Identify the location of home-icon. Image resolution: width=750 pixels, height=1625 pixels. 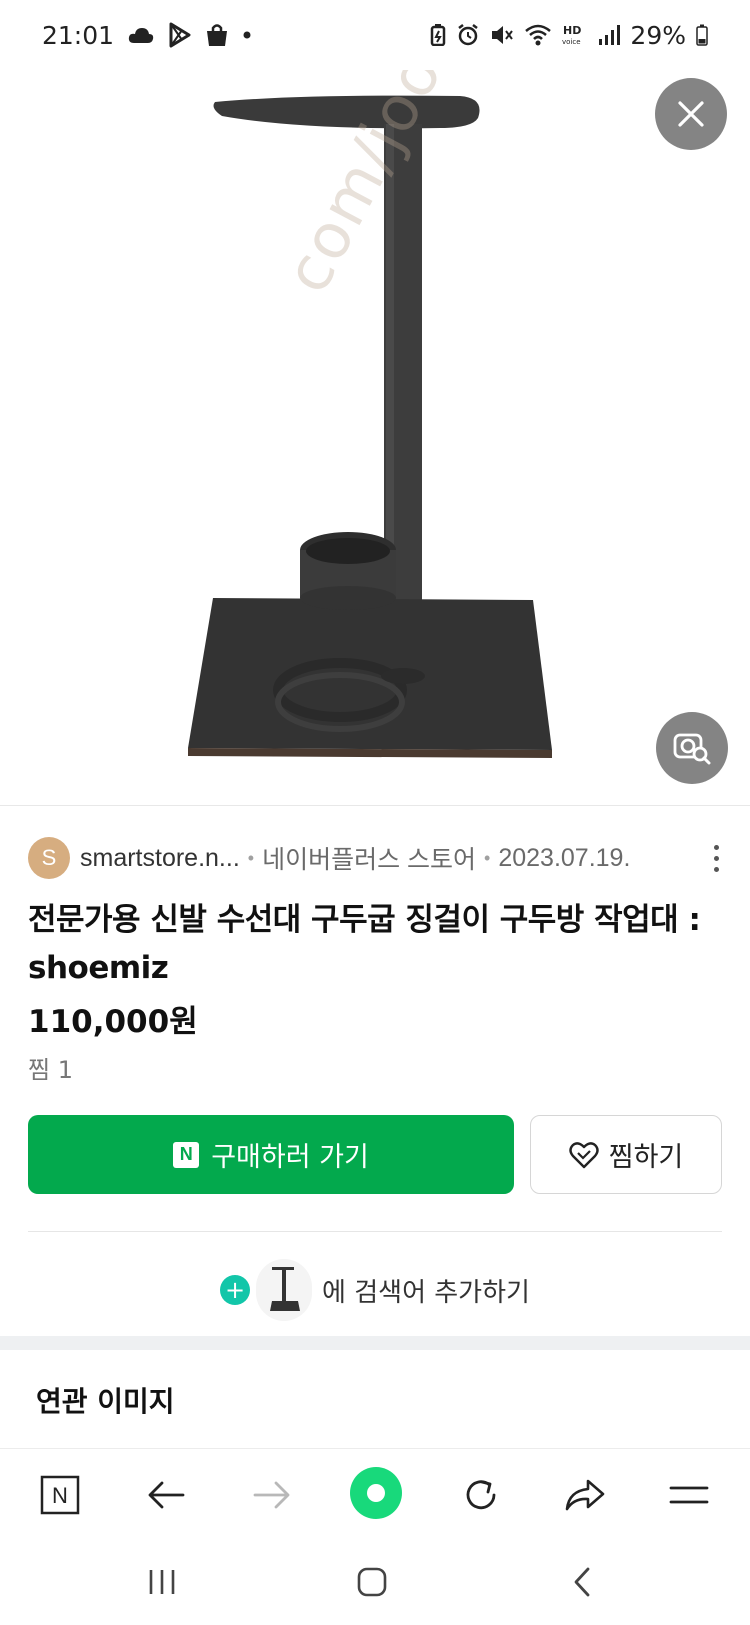
(372, 1582).